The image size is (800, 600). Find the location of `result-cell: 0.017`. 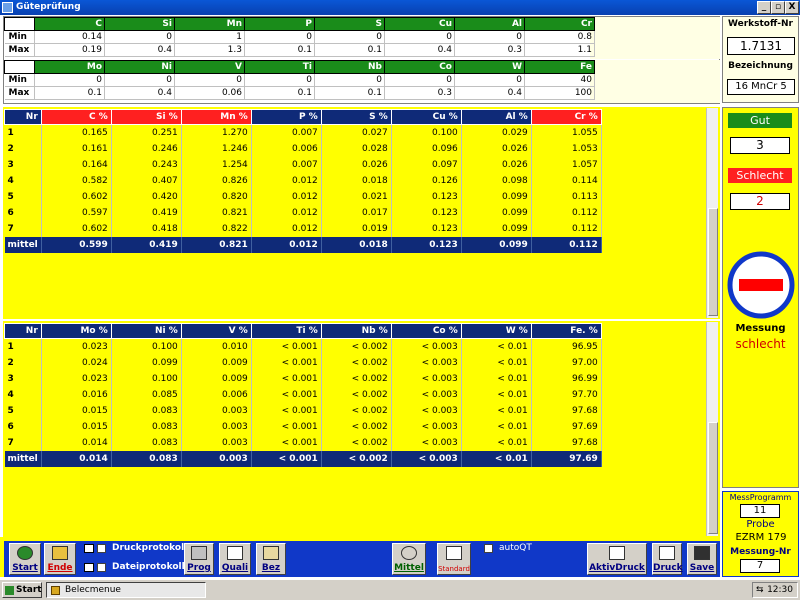

result-cell: 0.017 is located at coordinates (356, 212).